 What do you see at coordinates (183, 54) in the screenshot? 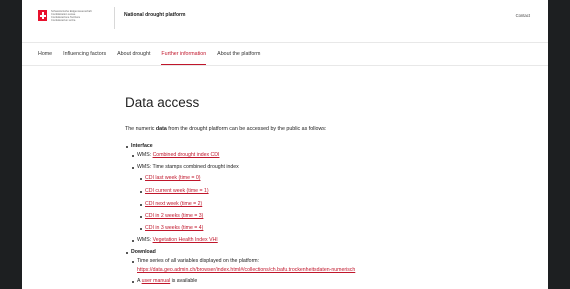
I see `nav-item-further-information: Further information` at bounding box center [183, 54].